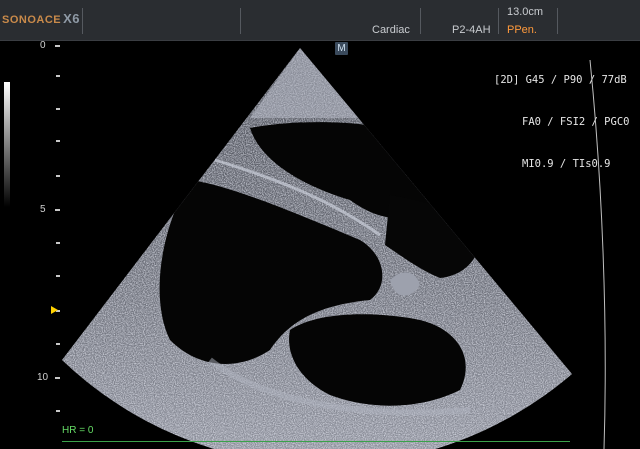 The width and height of the screenshot is (640, 449). What do you see at coordinates (597, 254) in the screenshot?
I see `sector-edge-arc` at bounding box center [597, 254].